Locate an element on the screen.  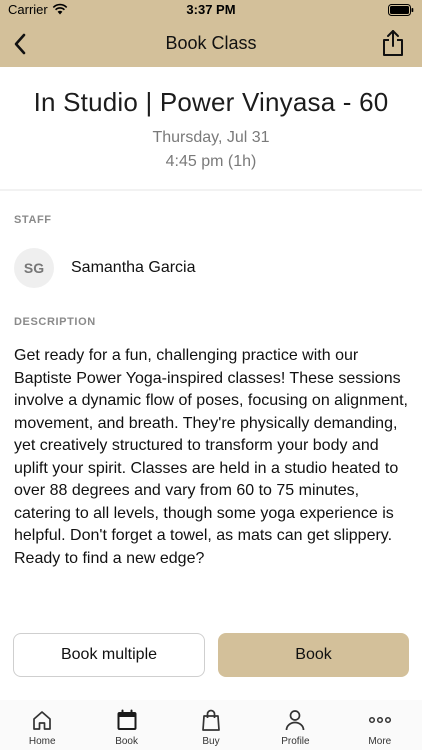
staff-name: Samantha Garcia is located at coordinates (133, 267).